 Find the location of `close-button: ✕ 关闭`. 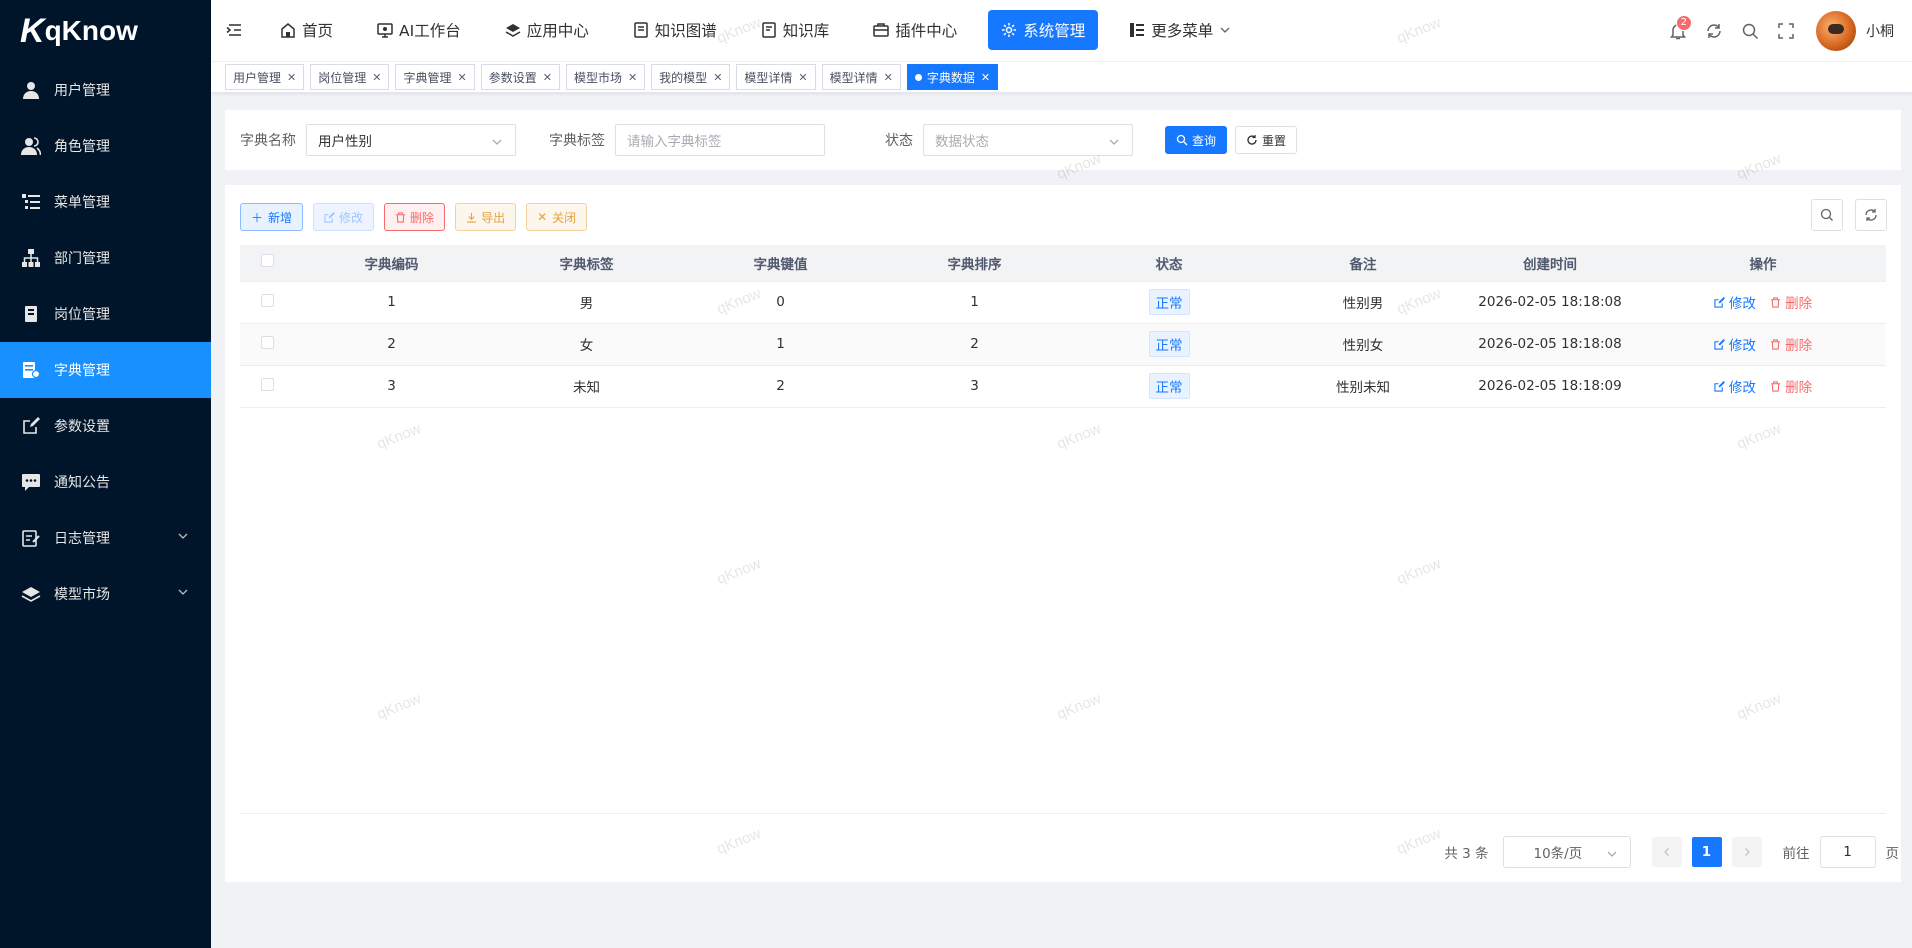

close-button: ✕ 关闭 is located at coordinates (557, 217).